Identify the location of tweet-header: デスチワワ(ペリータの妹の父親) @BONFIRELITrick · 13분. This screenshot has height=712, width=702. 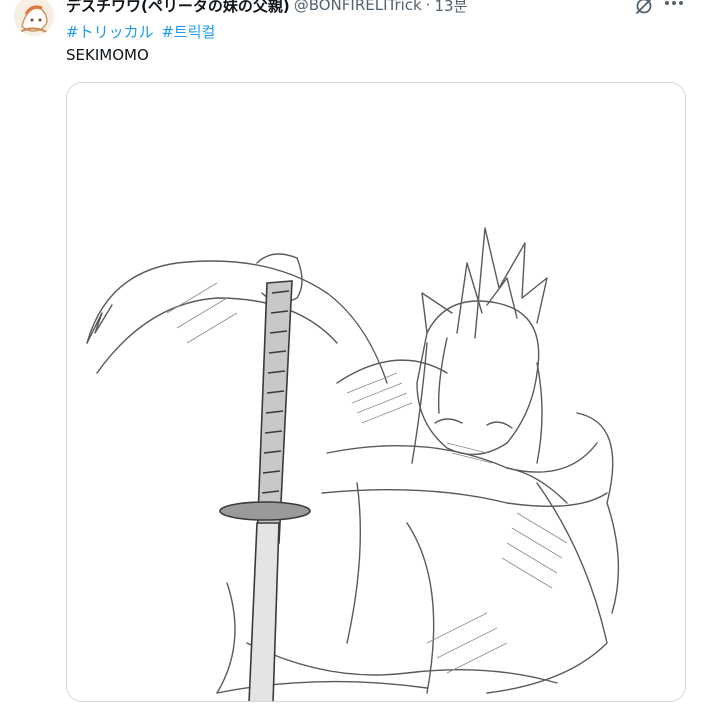
(266, 8).